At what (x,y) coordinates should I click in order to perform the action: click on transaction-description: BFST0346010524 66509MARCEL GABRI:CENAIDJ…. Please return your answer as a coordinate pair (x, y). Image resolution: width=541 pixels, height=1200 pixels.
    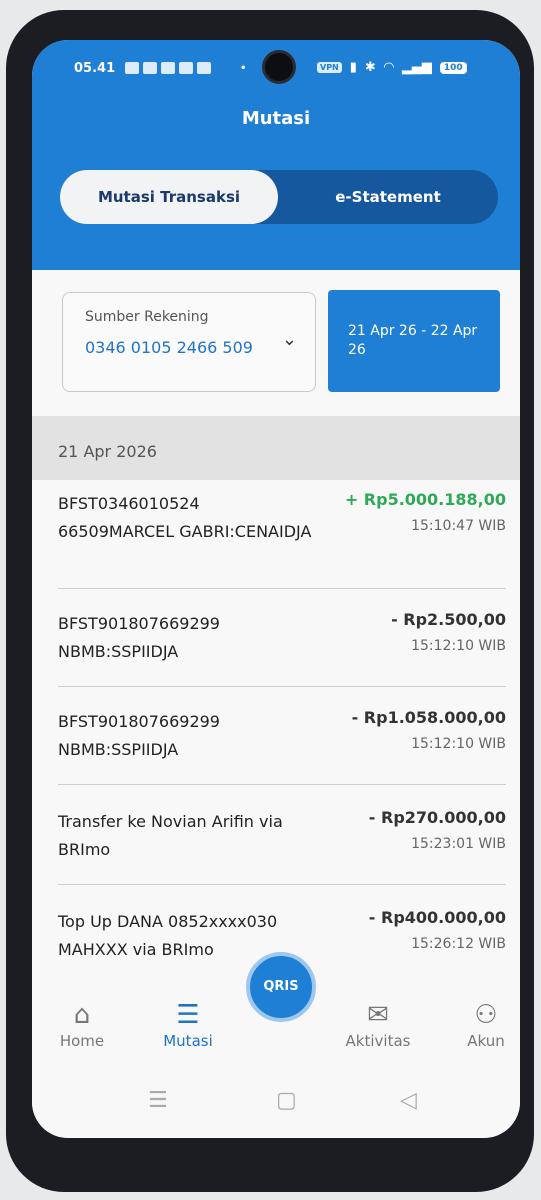
    Looking at the image, I should click on (185, 517).